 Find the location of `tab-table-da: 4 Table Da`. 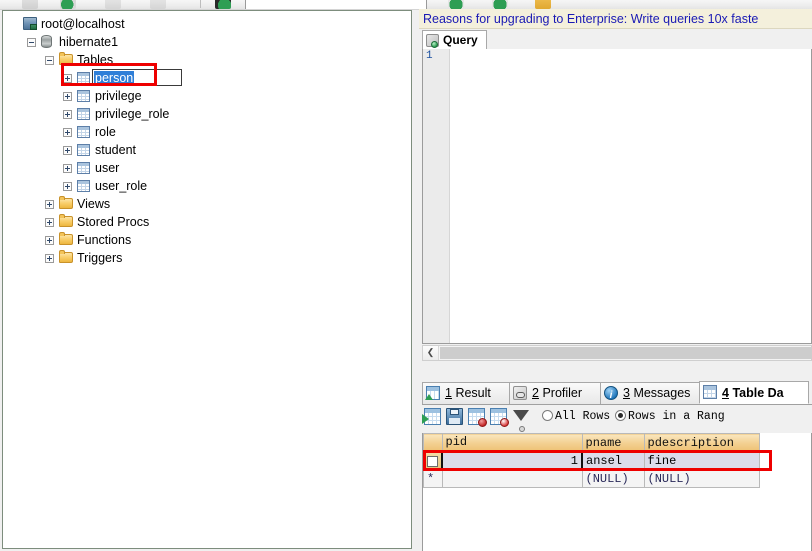

tab-table-da: 4 Table Da is located at coordinates (754, 392).